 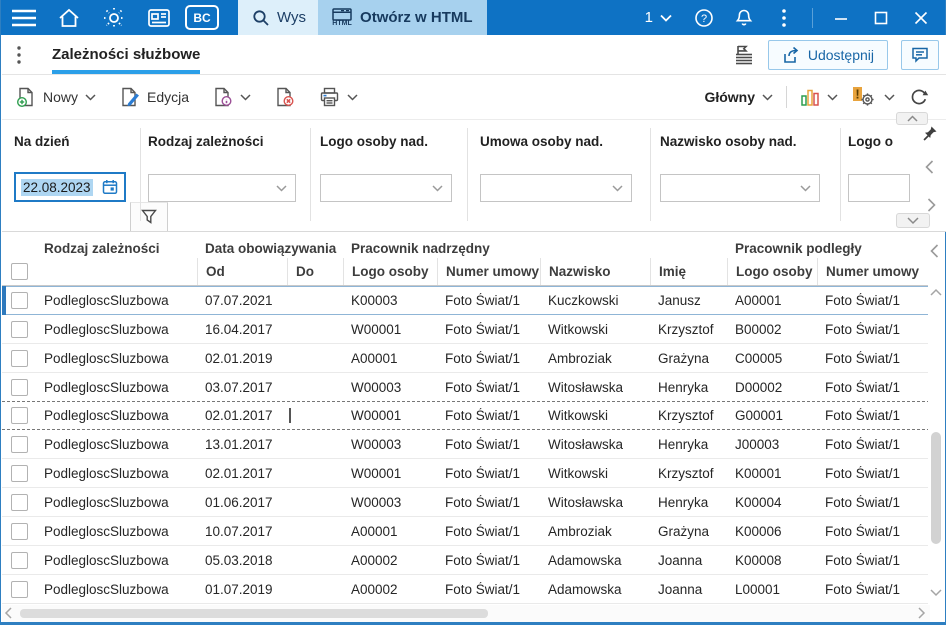 I want to click on vertical-scrollbar, so click(x=936, y=418).